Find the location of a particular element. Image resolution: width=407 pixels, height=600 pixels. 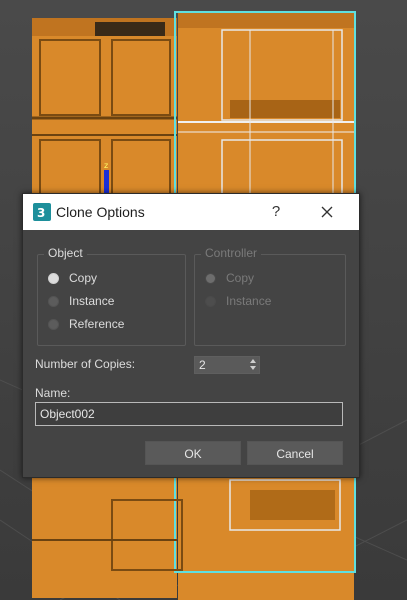

radio-object-reference: Reference is located at coordinates (86, 324).